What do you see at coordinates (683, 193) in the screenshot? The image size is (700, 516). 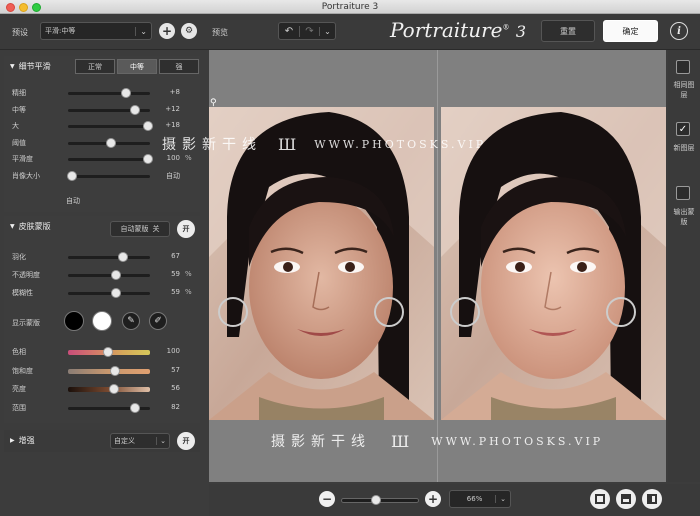 I see `output-mask-checkbox` at bounding box center [683, 193].